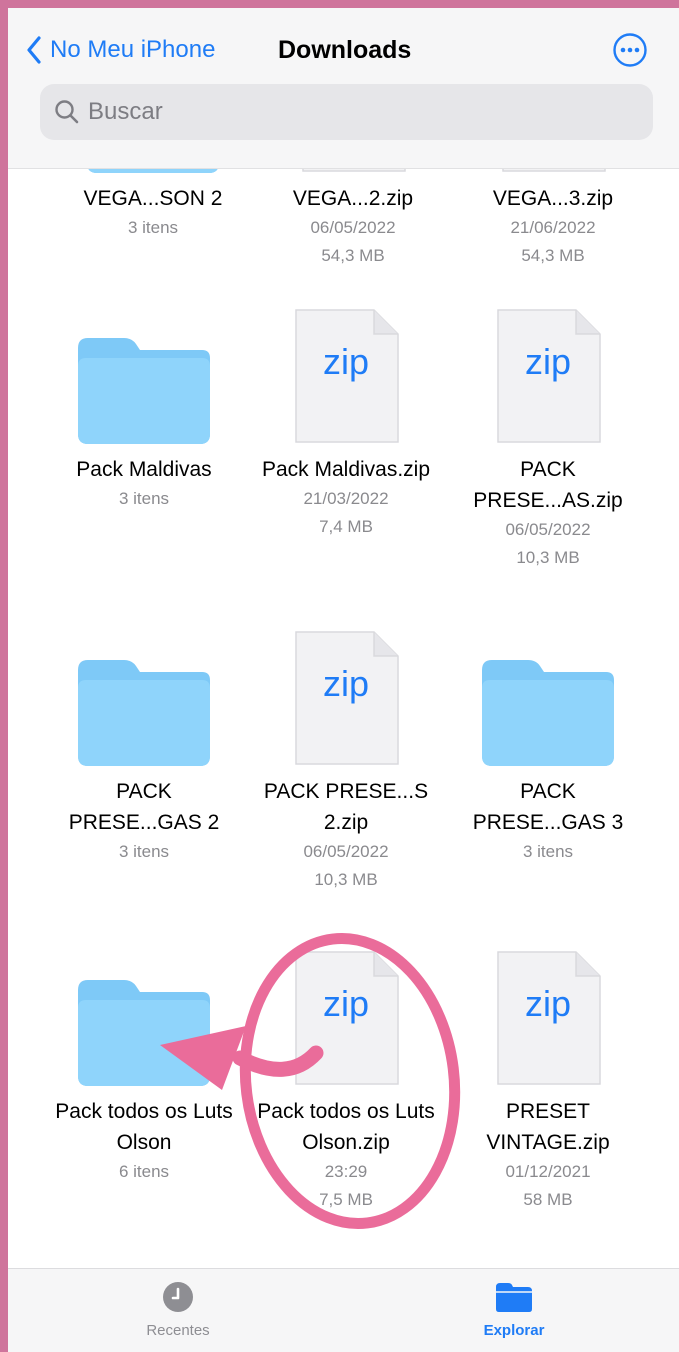 Image resolution: width=679 pixels, height=1352 pixels. I want to click on folder-item: Pack Maldivas 3 itens, so click(144, 408).